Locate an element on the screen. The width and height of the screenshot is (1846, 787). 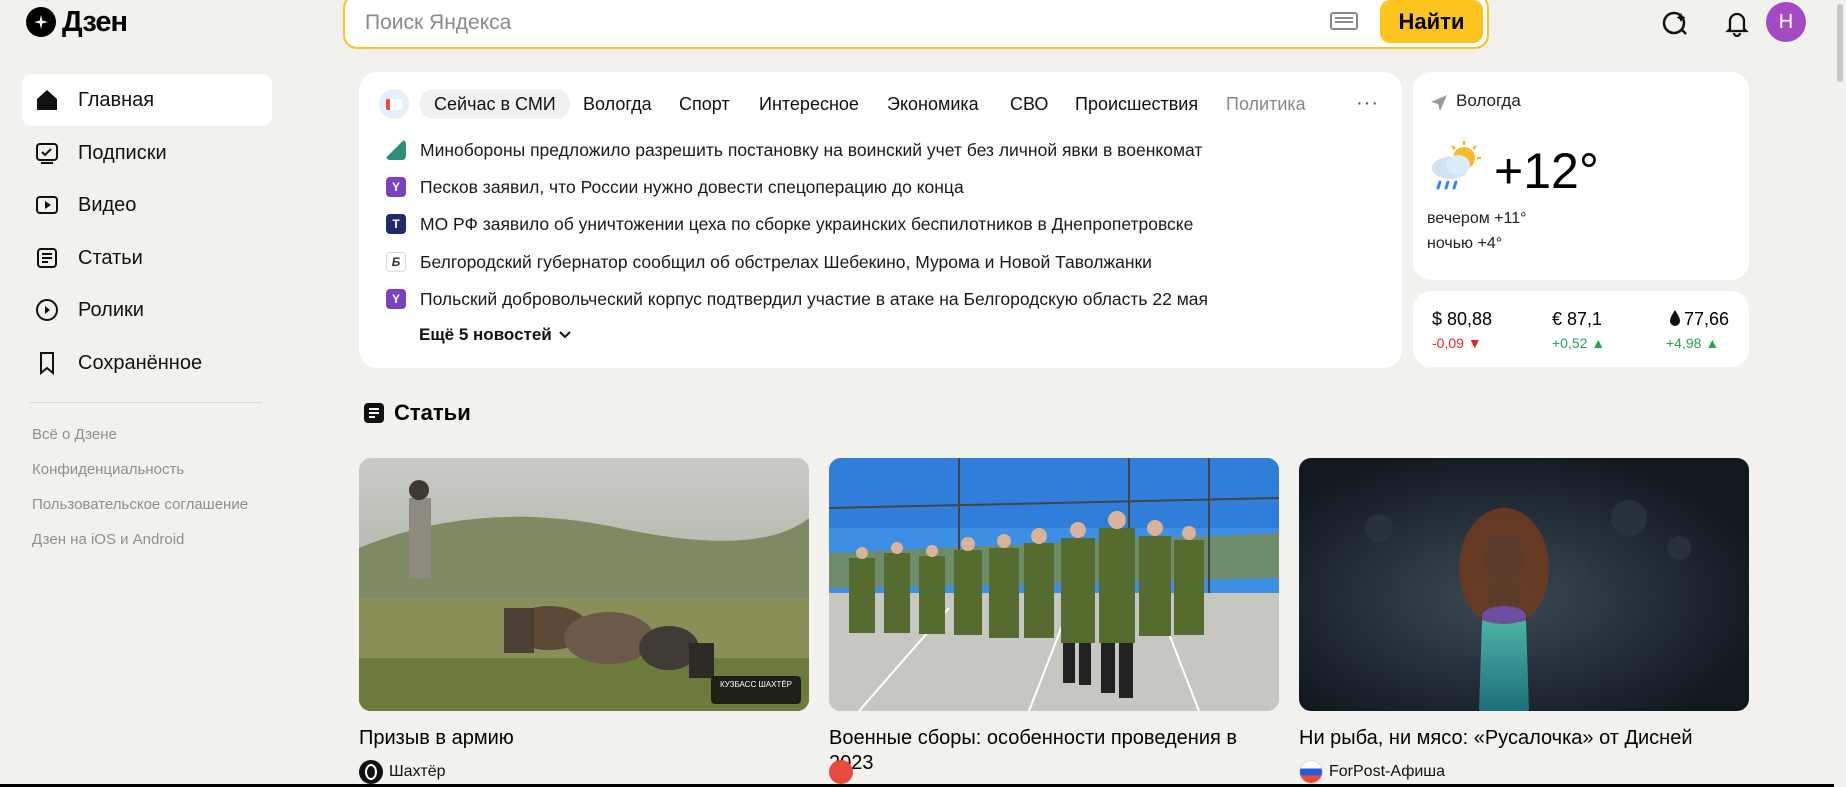
sidebar-divider is located at coordinates (146, 402).